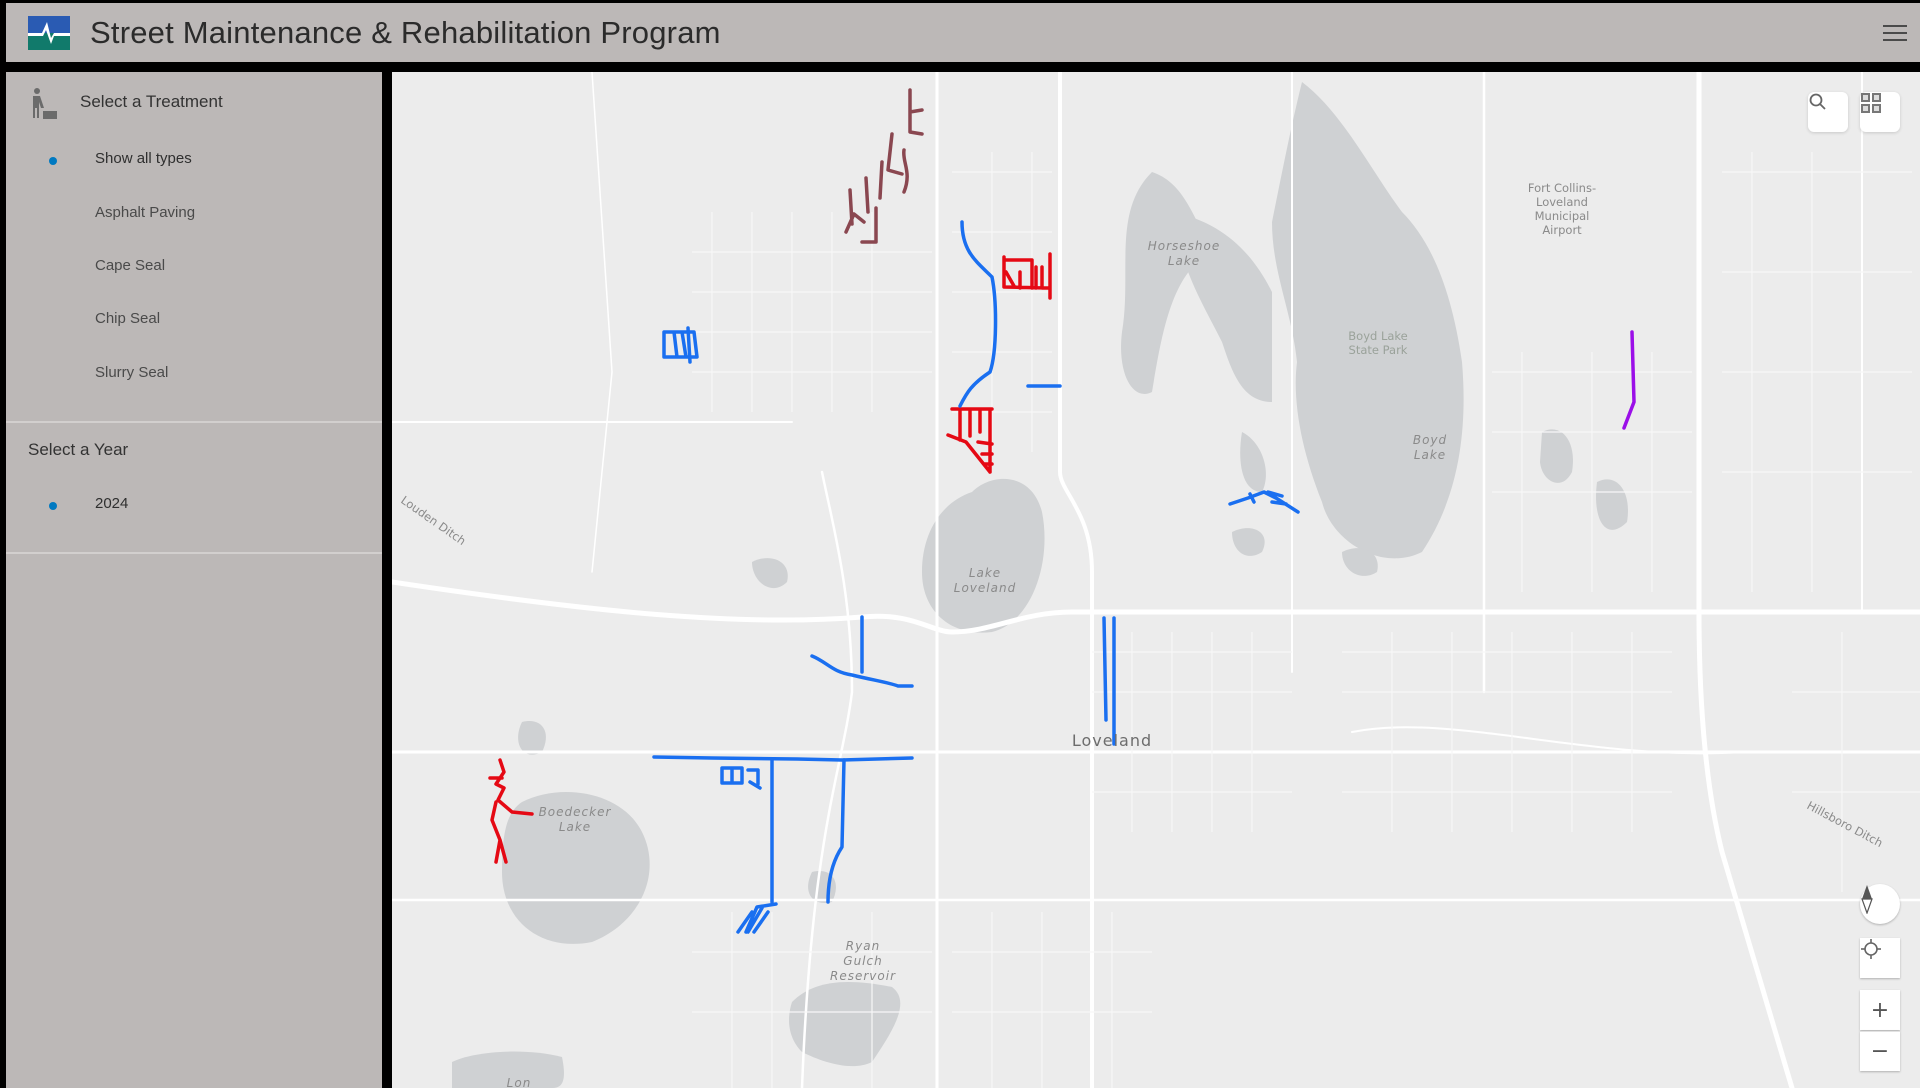 The width and height of the screenshot is (1920, 1088). I want to click on map-label-boedecker-lake: Lake, so click(575, 827).